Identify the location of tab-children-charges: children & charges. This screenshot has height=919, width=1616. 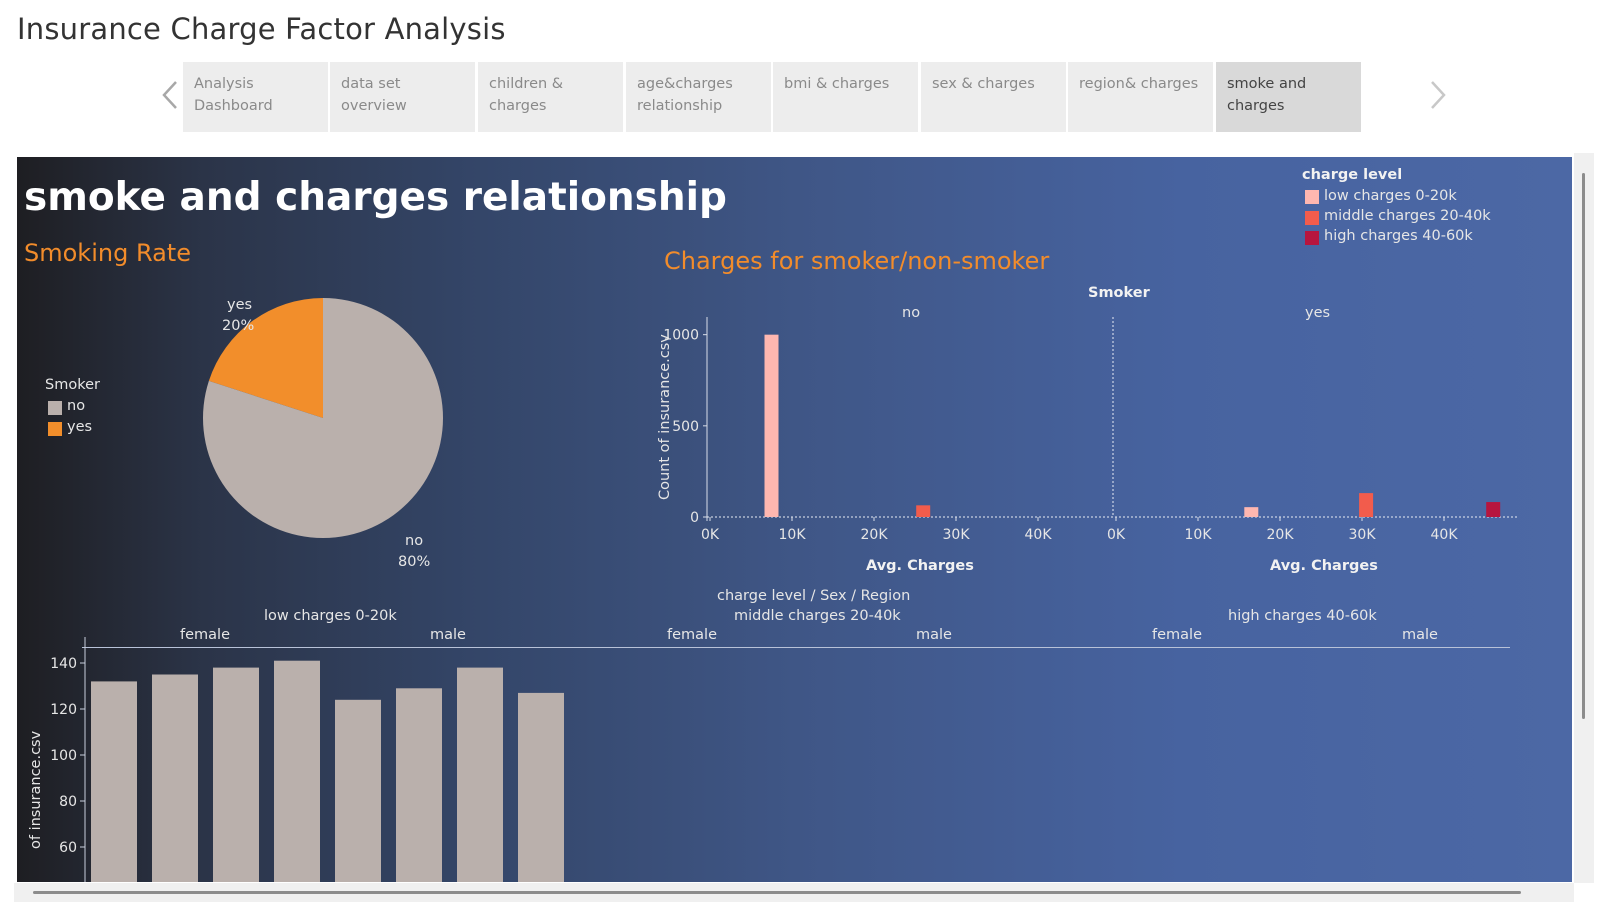
(550, 97).